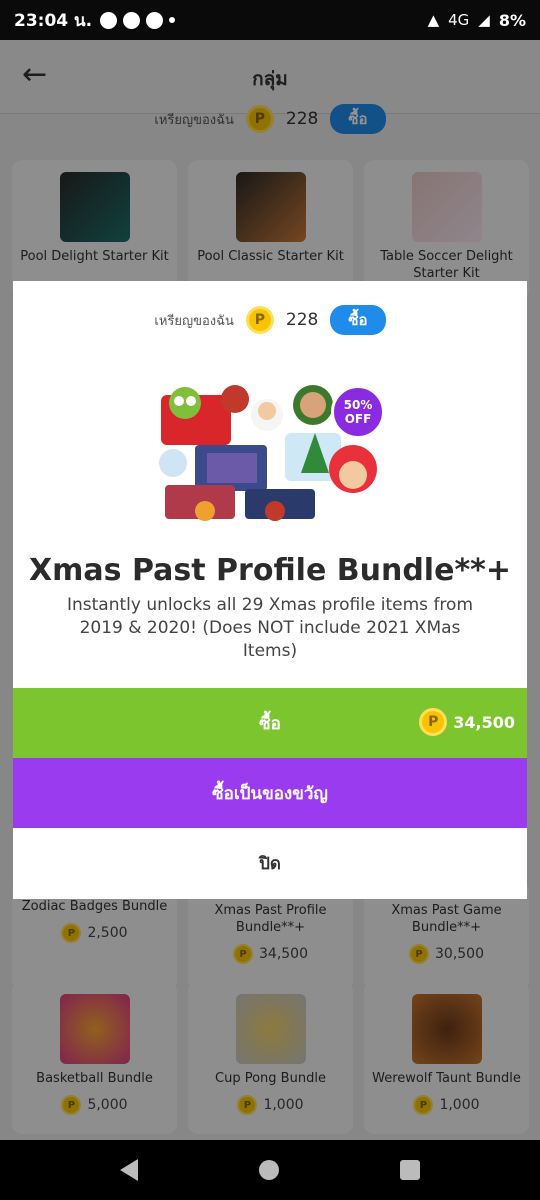  I want to click on signal-icon: ◢, so click(484, 20).